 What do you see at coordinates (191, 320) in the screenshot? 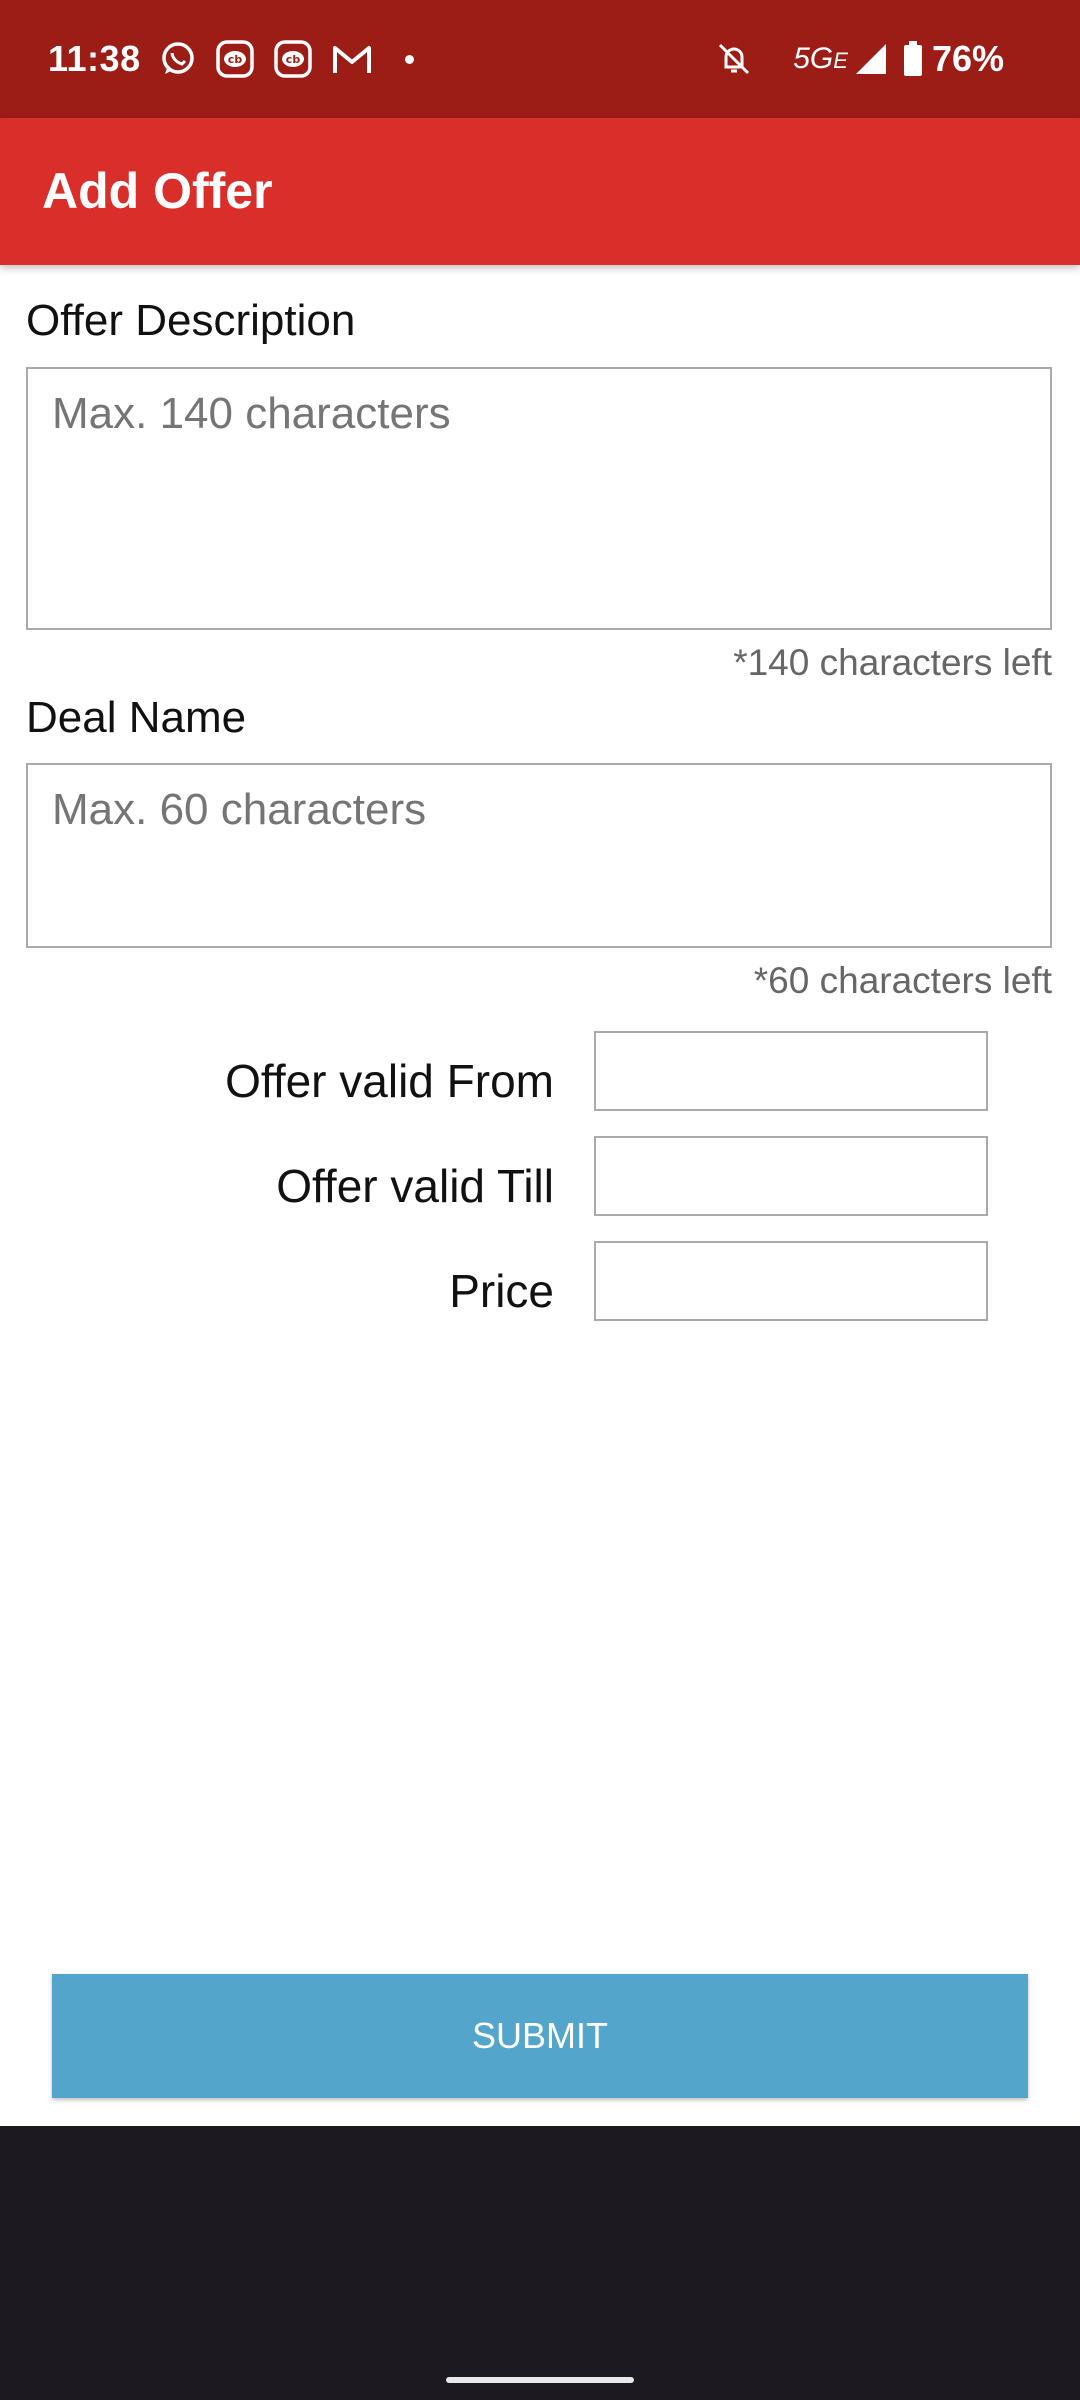
I see `offer-description-label: Offer Description` at bounding box center [191, 320].